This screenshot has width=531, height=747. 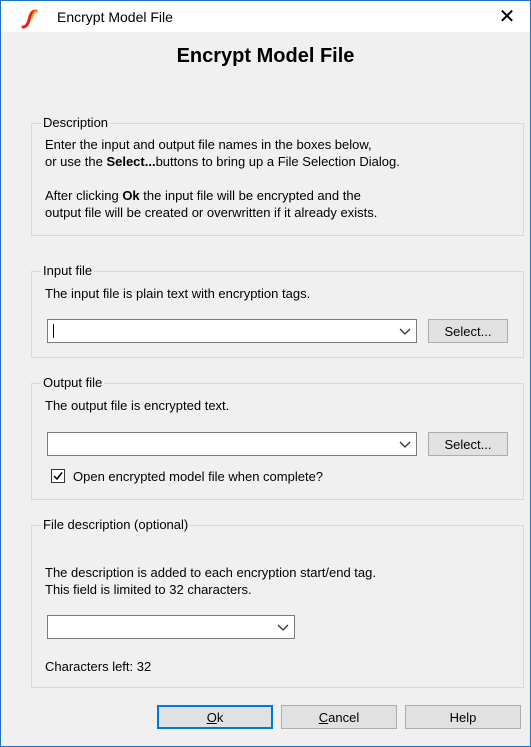 I want to click on description-legend: Description, so click(x=76, y=122).